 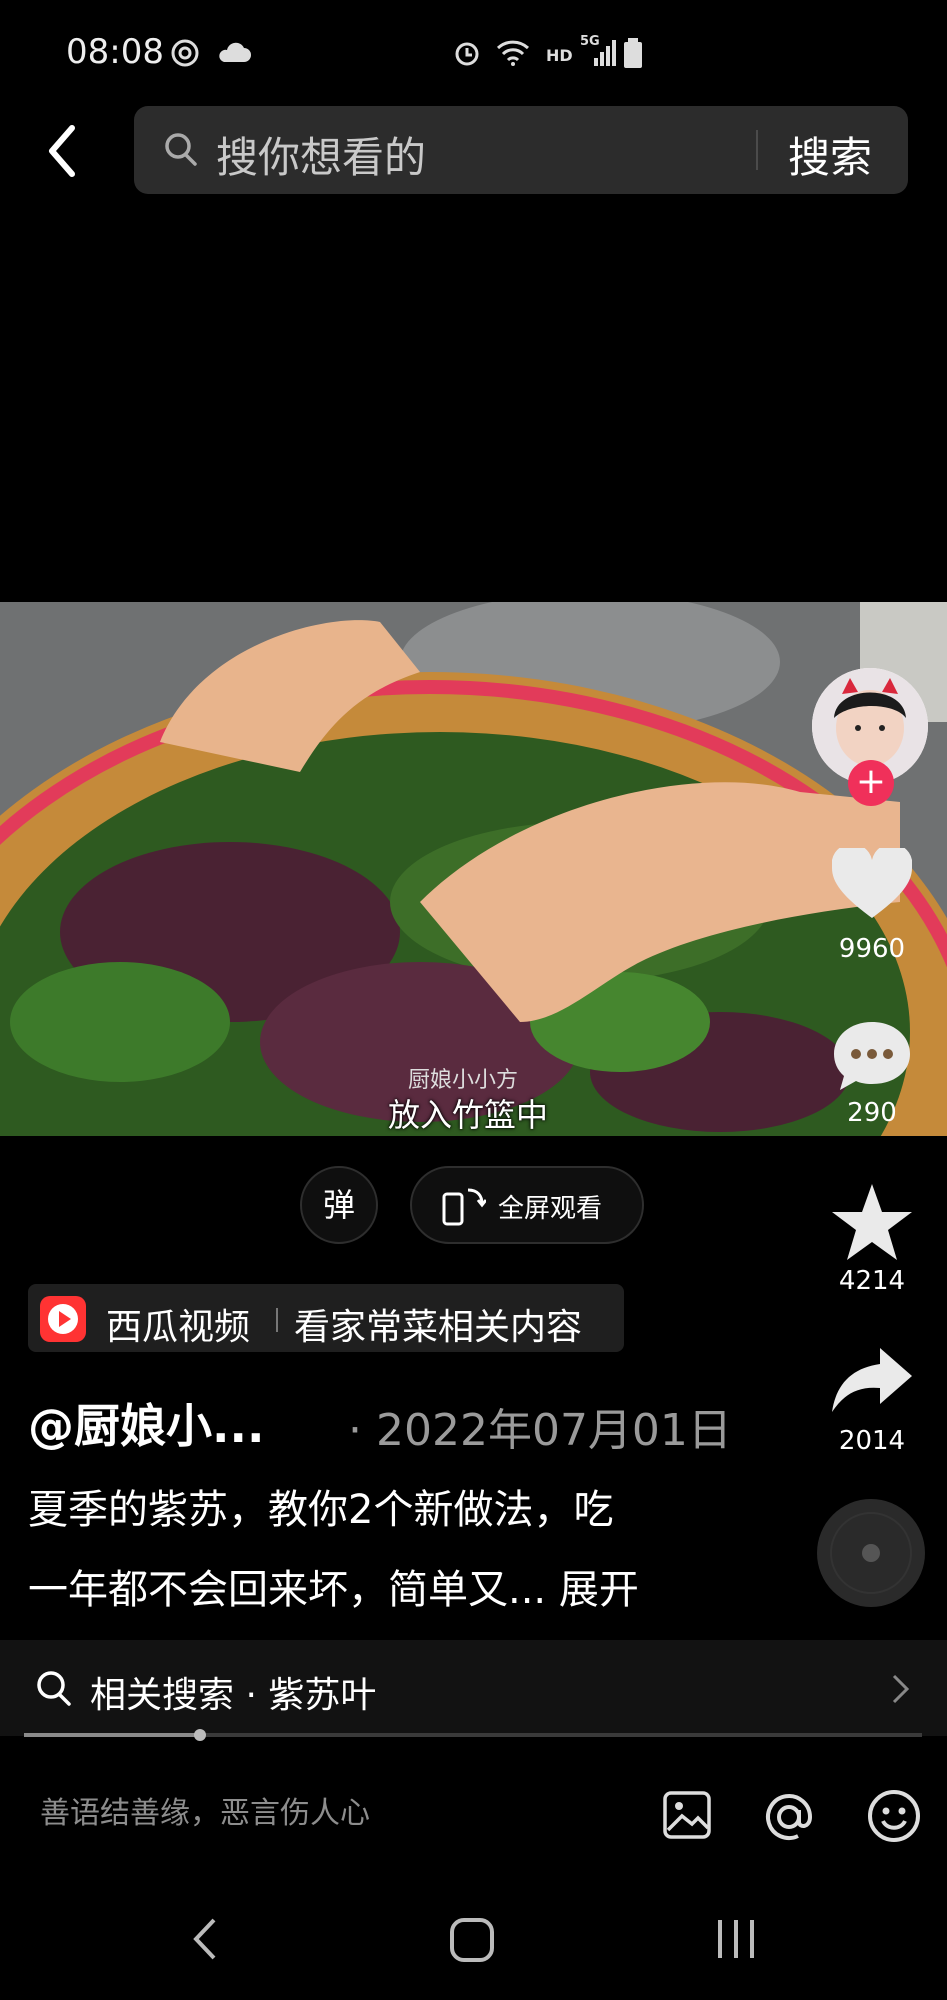 I want to click on share-icon, so click(x=872, y=1381).